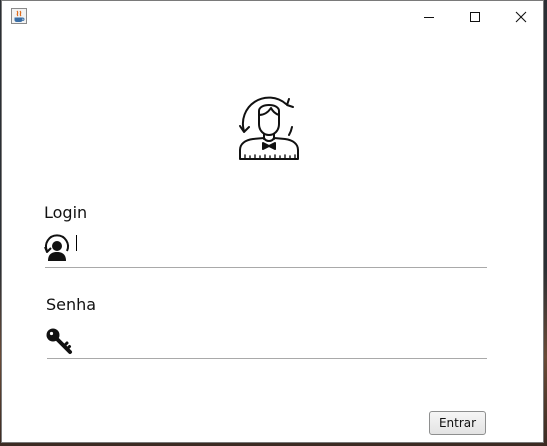  Describe the element at coordinates (71, 304) in the screenshot. I see `senha-label: Senha` at that location.